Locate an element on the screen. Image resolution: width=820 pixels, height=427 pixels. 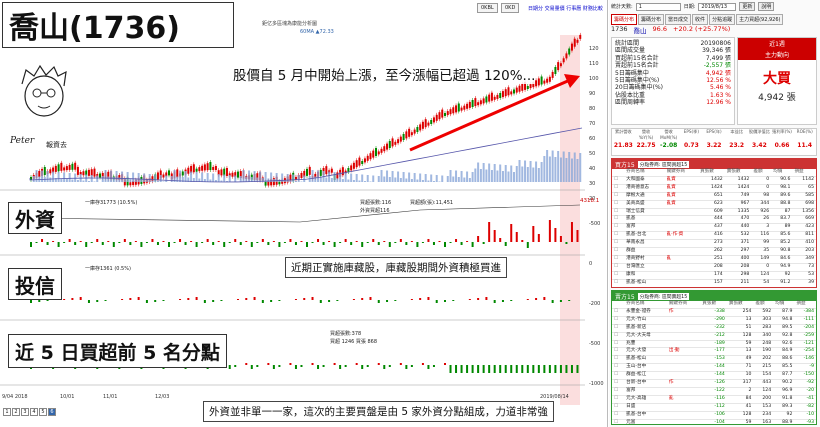
broker-row: ☐ 群益 262 297 35 90.8 203 is located at coordinates (714, 251).